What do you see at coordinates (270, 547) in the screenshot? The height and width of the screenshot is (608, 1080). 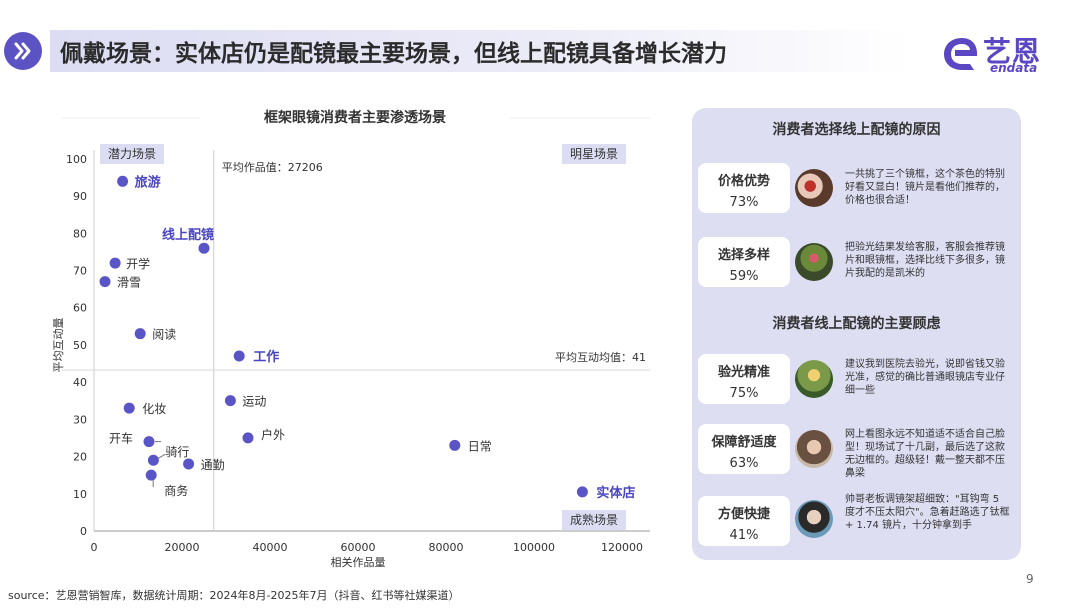 I see `x-tick-label: 40000` at bounding box center [270, 547].